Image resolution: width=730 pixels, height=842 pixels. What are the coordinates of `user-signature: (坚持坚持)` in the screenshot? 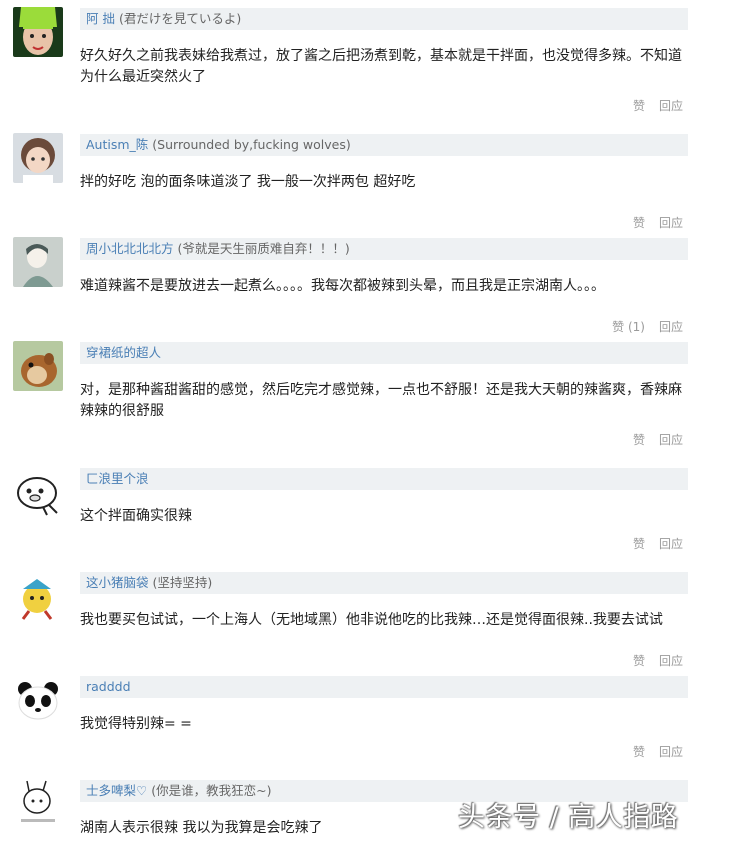 It's located at (182, 582).